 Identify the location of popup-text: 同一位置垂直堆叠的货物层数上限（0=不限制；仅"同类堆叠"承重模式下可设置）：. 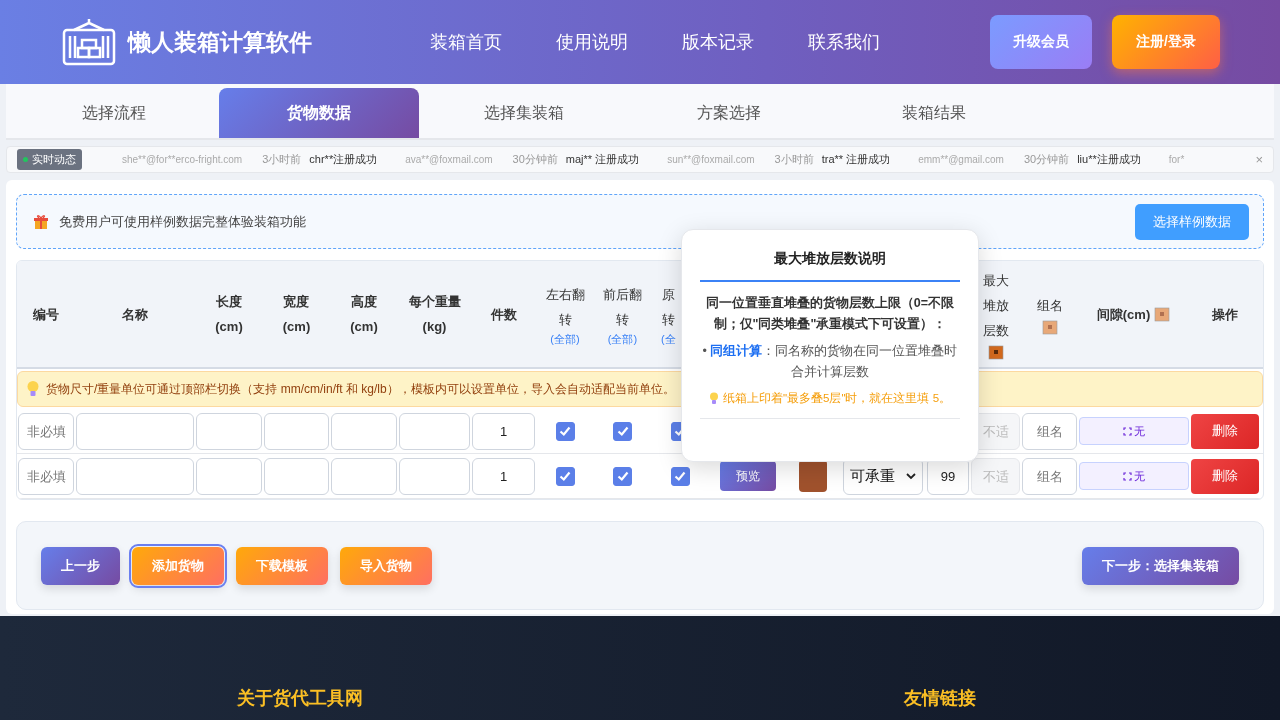
(830, 314).